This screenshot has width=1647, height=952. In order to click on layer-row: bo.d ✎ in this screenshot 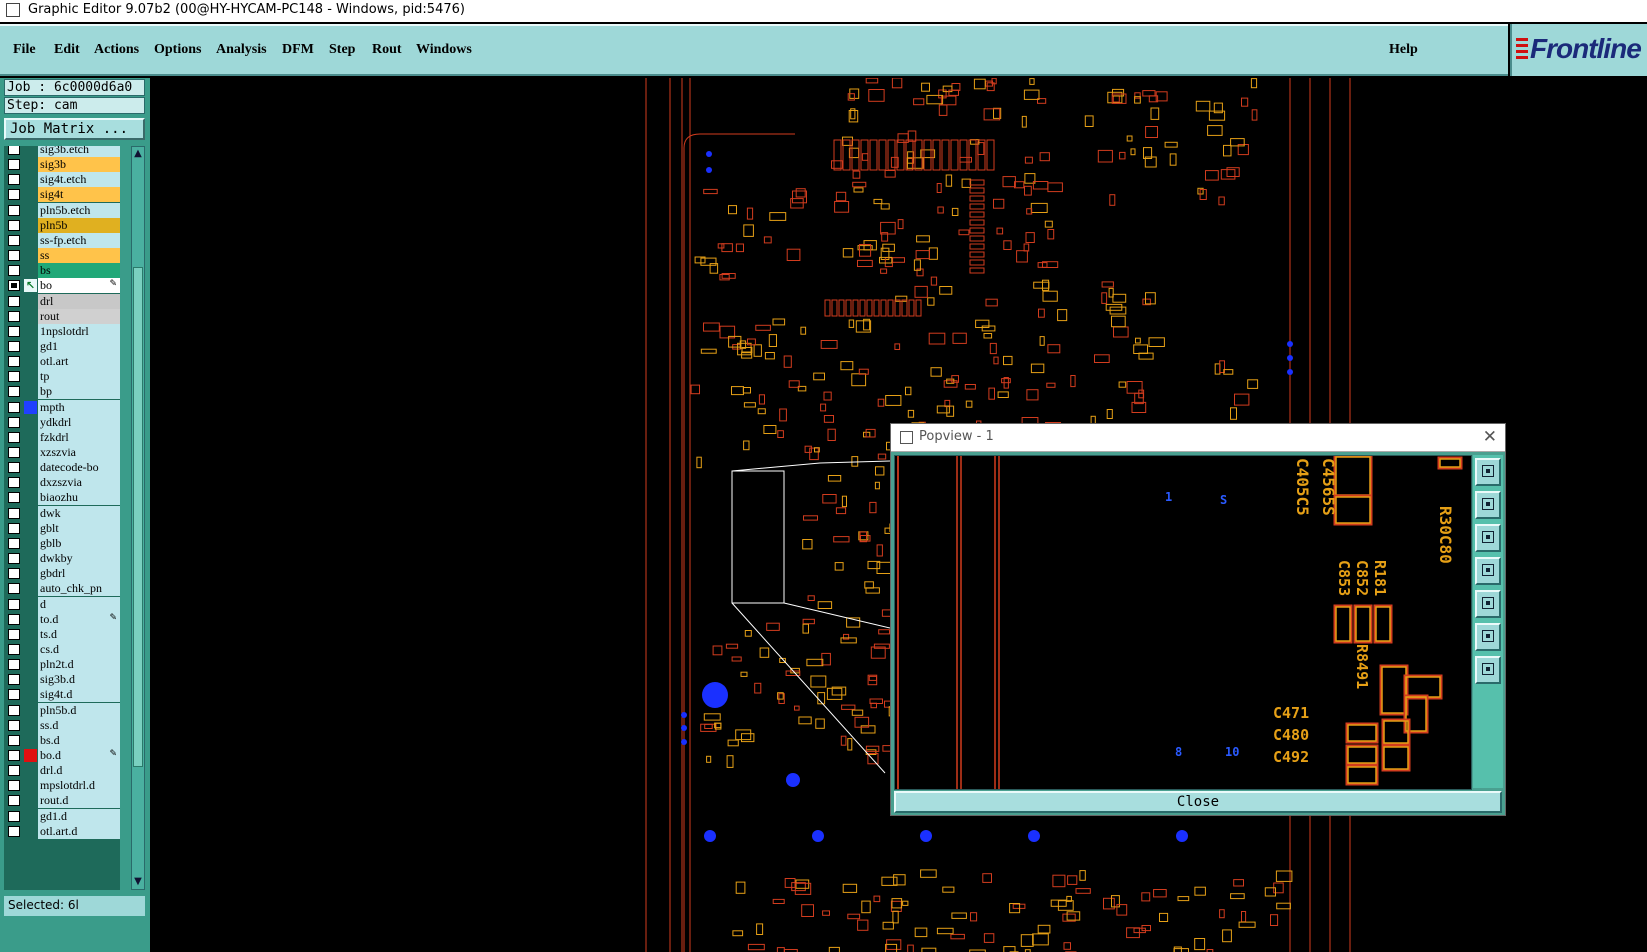, I will do `click(62, 755)`.